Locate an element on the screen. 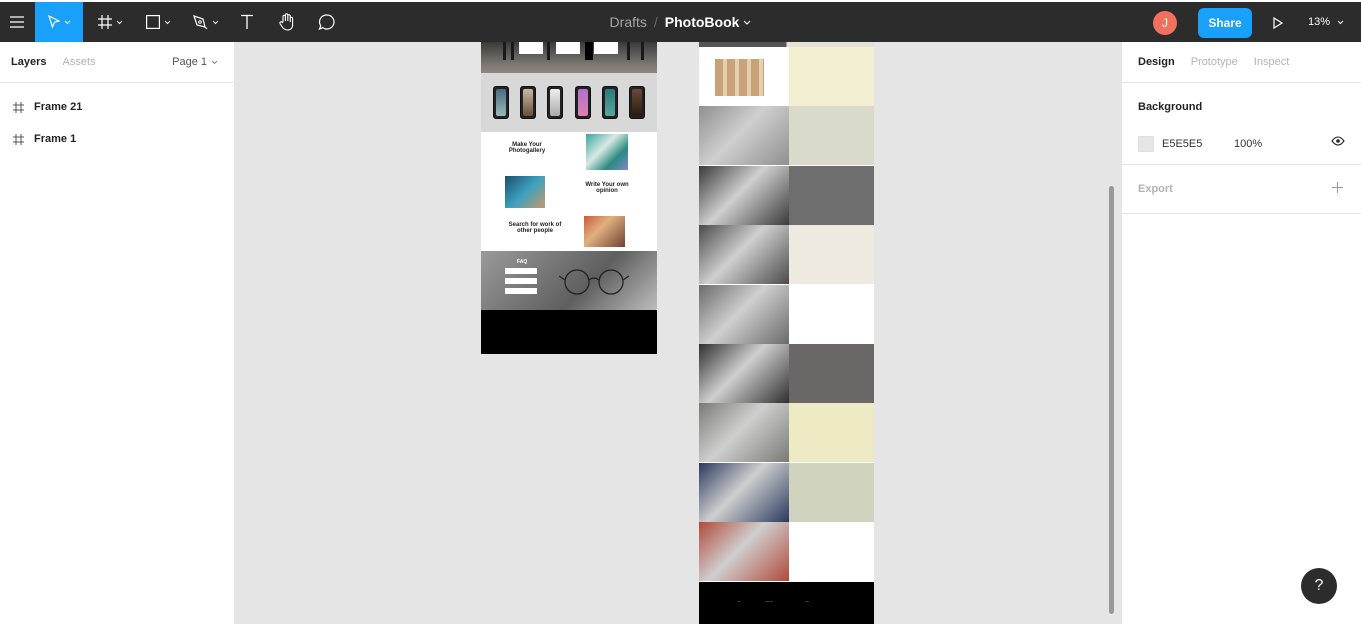  play-icon is located at coordinates (1278, 23).